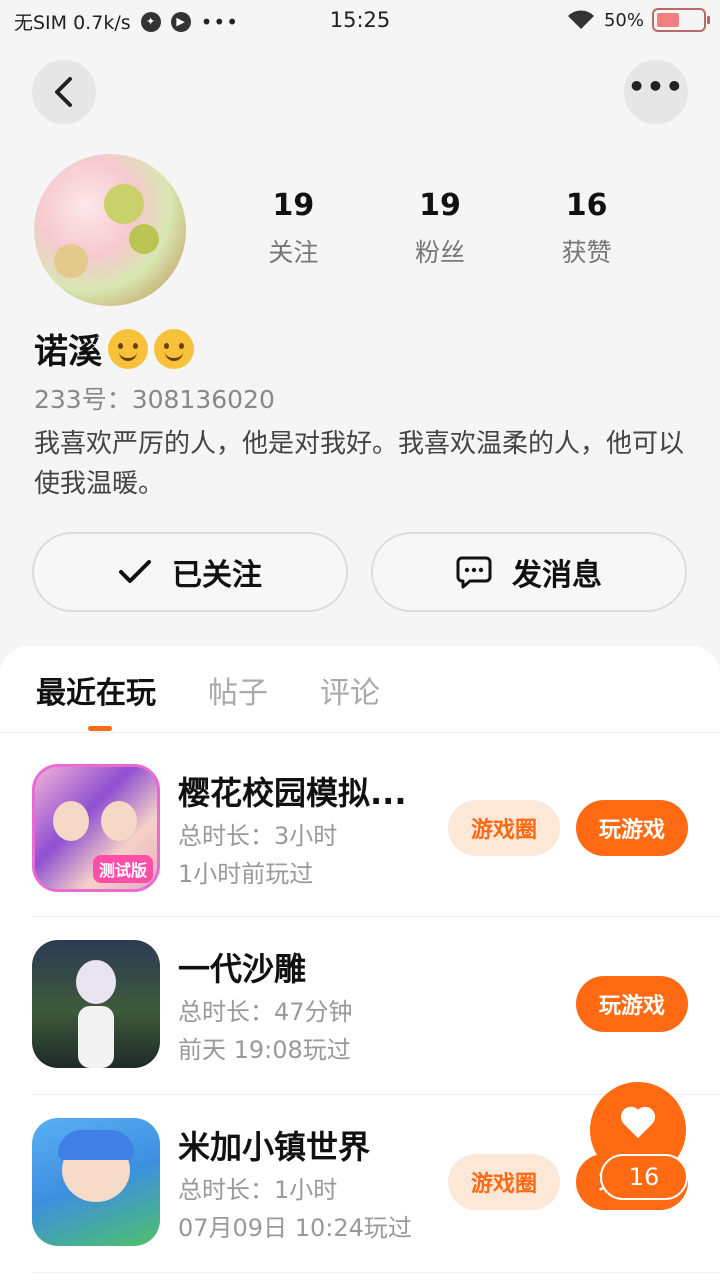  I want to click on likes-label: 获赞, so click(586, 252).